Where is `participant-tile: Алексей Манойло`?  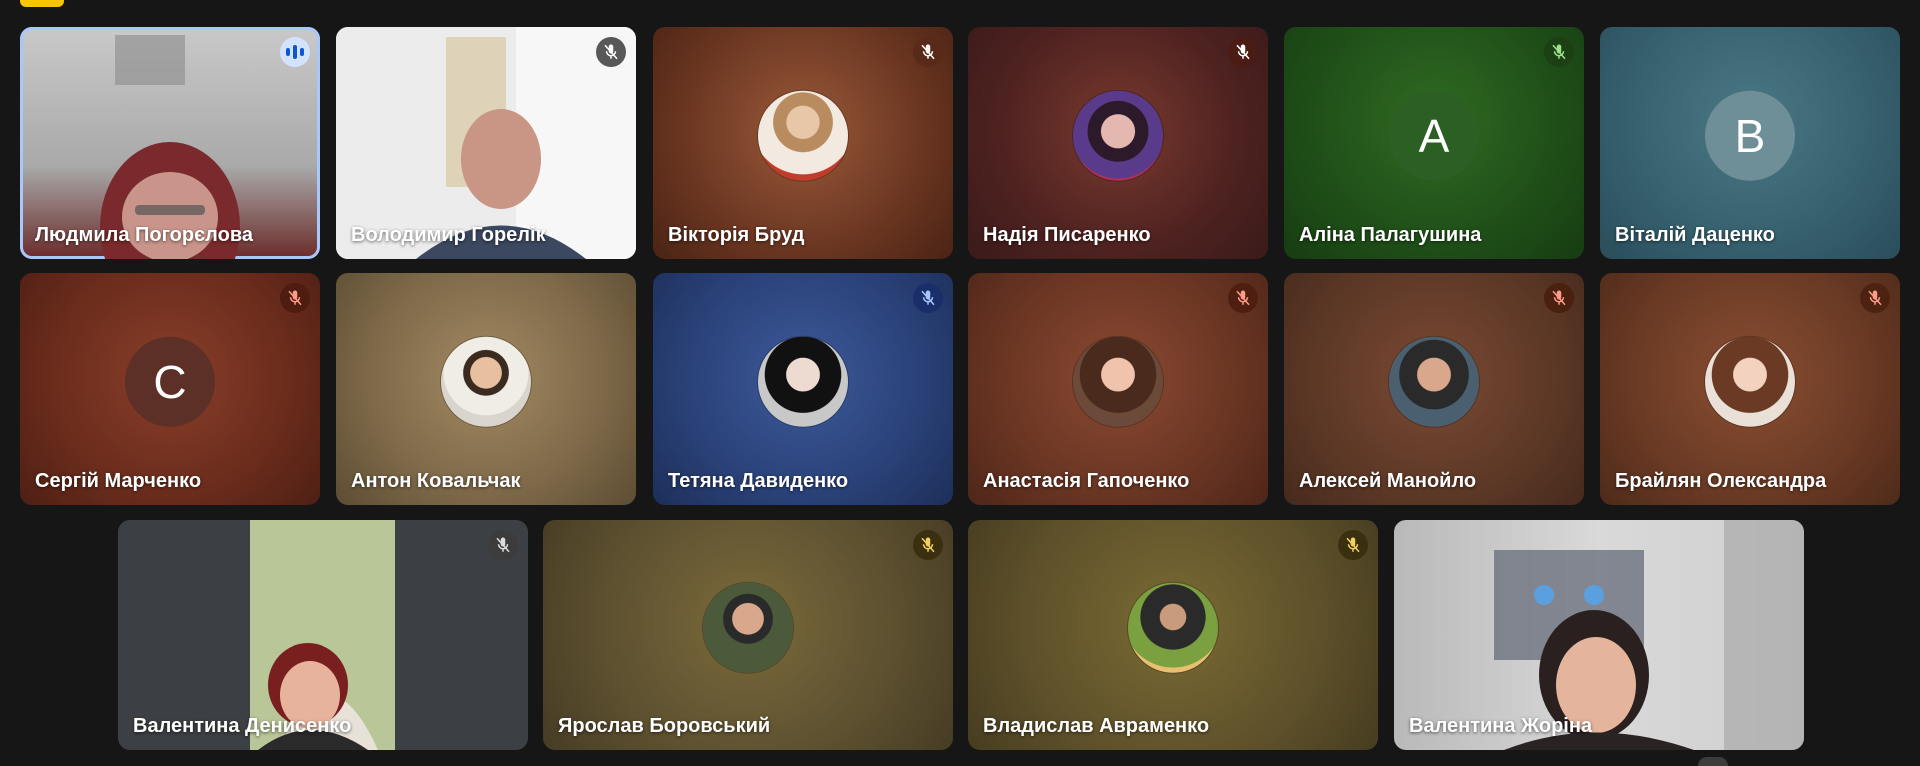
participant-tile: Алексей Манойло is located at coordinates (1434, 389).